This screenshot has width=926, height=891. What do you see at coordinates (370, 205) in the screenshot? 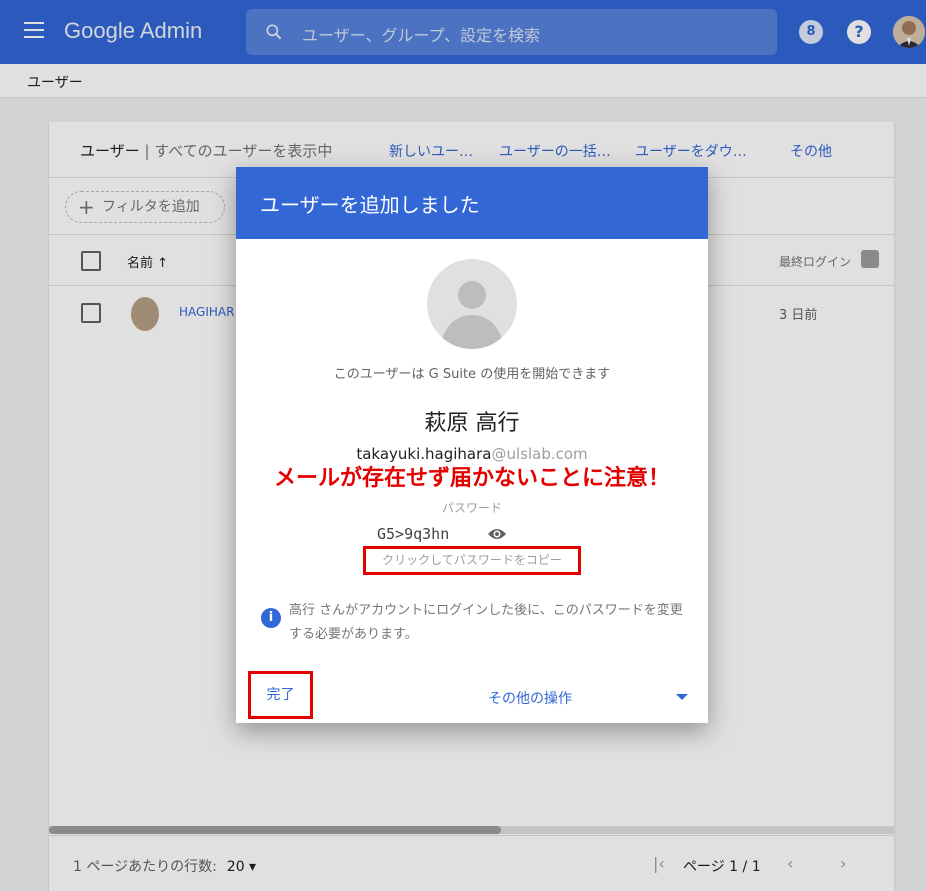
I see `dialog-title: ユーザーを追加しました` at bounding box center [370, 205].